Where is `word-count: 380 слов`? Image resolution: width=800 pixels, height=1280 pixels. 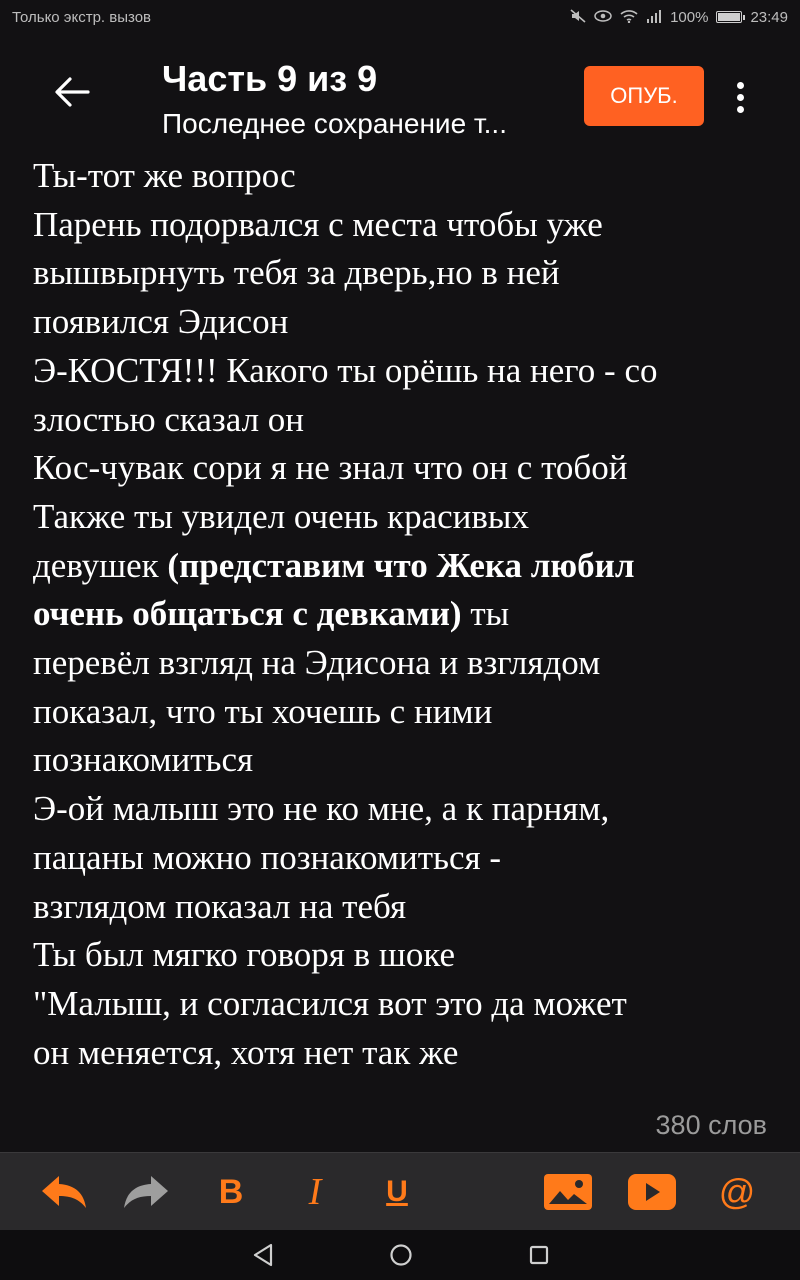
word-count: 380 слов is located at coordinates (711, 1125).